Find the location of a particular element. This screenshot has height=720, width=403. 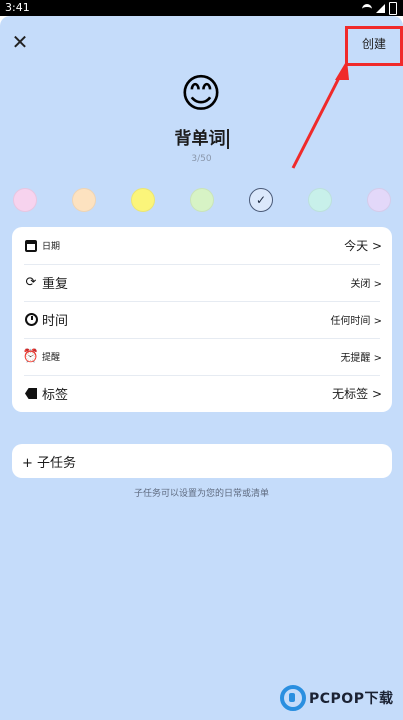

color-swatch-lavender is located at coordinates (379, 200).